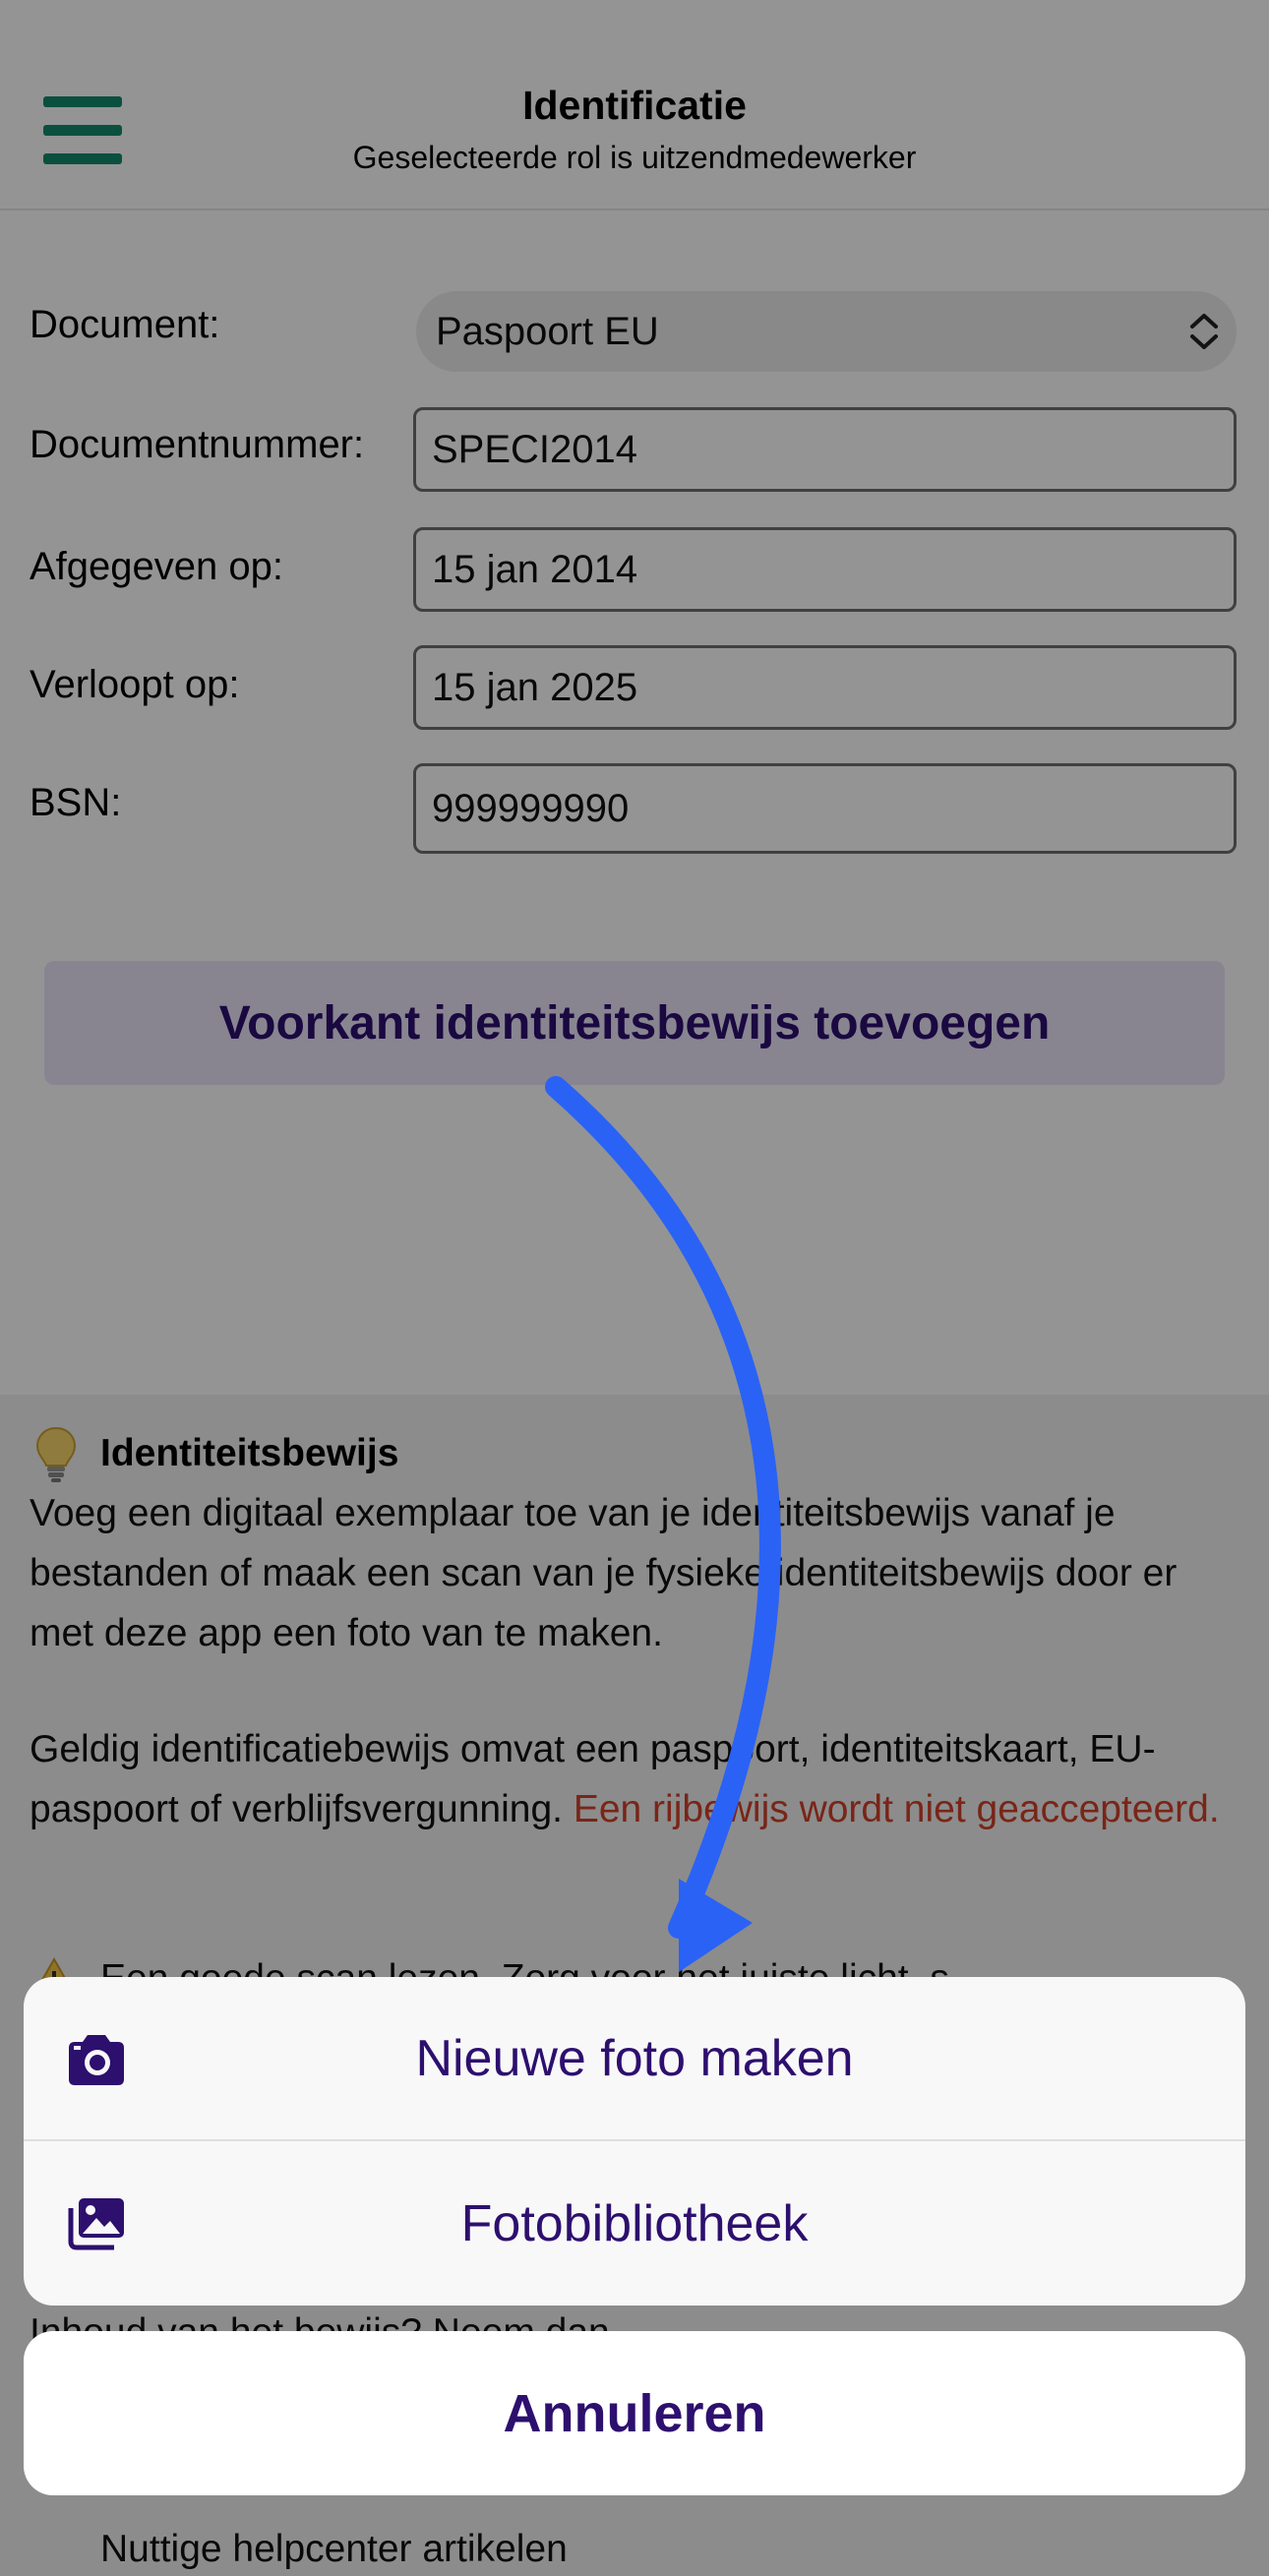  I want to click on new-photo-option: Nieuwe foto maken, so click(634, 2059).